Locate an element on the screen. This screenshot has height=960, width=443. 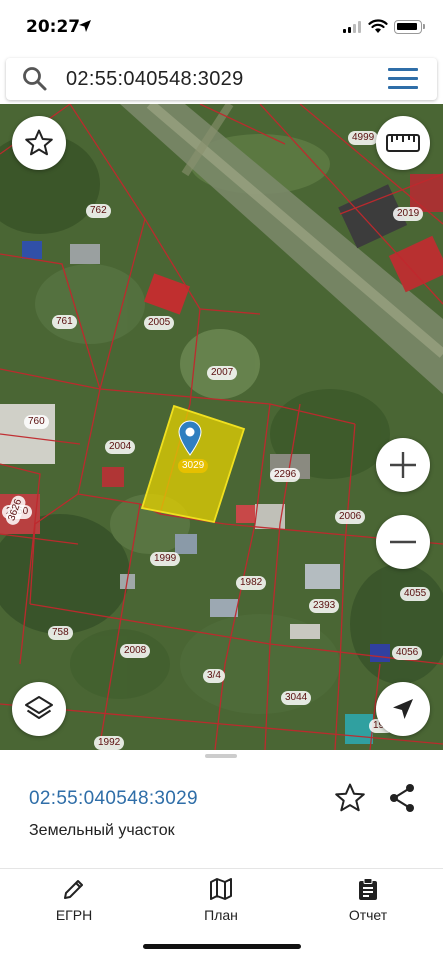
plot-label: 4056 is located at coordinates (407, 653).